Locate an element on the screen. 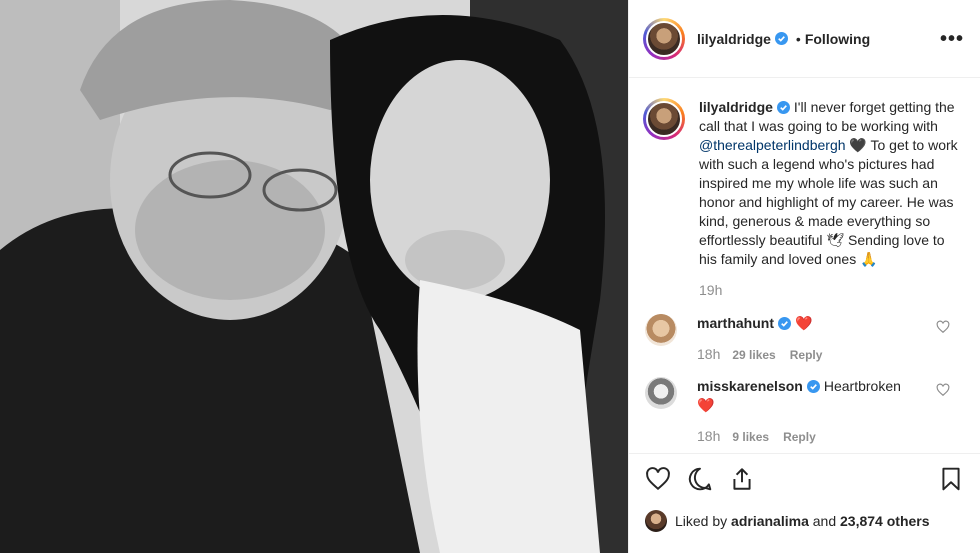 This screenshot has height=553, width=980. liked-by-prefix: Liked by is located at coordinates (701, 521).